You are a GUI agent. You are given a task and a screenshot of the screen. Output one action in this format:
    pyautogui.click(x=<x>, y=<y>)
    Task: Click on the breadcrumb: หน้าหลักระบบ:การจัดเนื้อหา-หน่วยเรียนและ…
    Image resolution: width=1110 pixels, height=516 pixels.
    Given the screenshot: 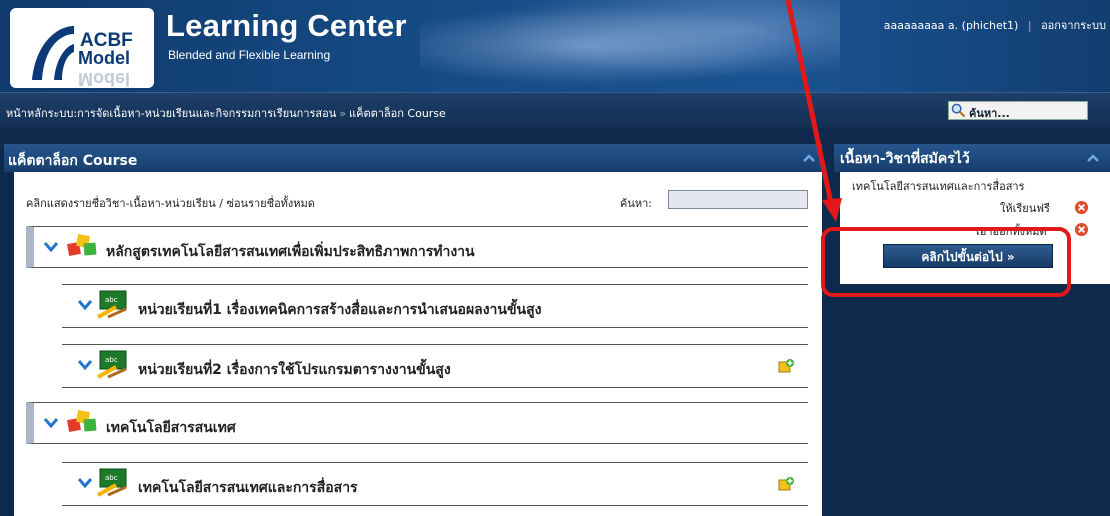 What is the action you would take?
    pyautogui.click(x=226, y=113)
    